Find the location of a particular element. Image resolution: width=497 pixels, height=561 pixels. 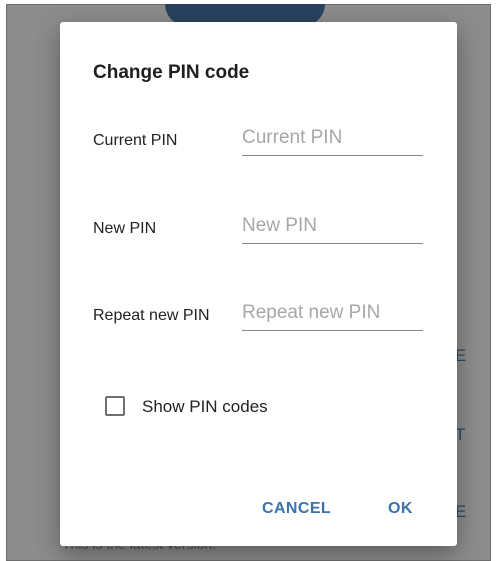

new-pin-row: New PIN is located at coordinates (259, 228).